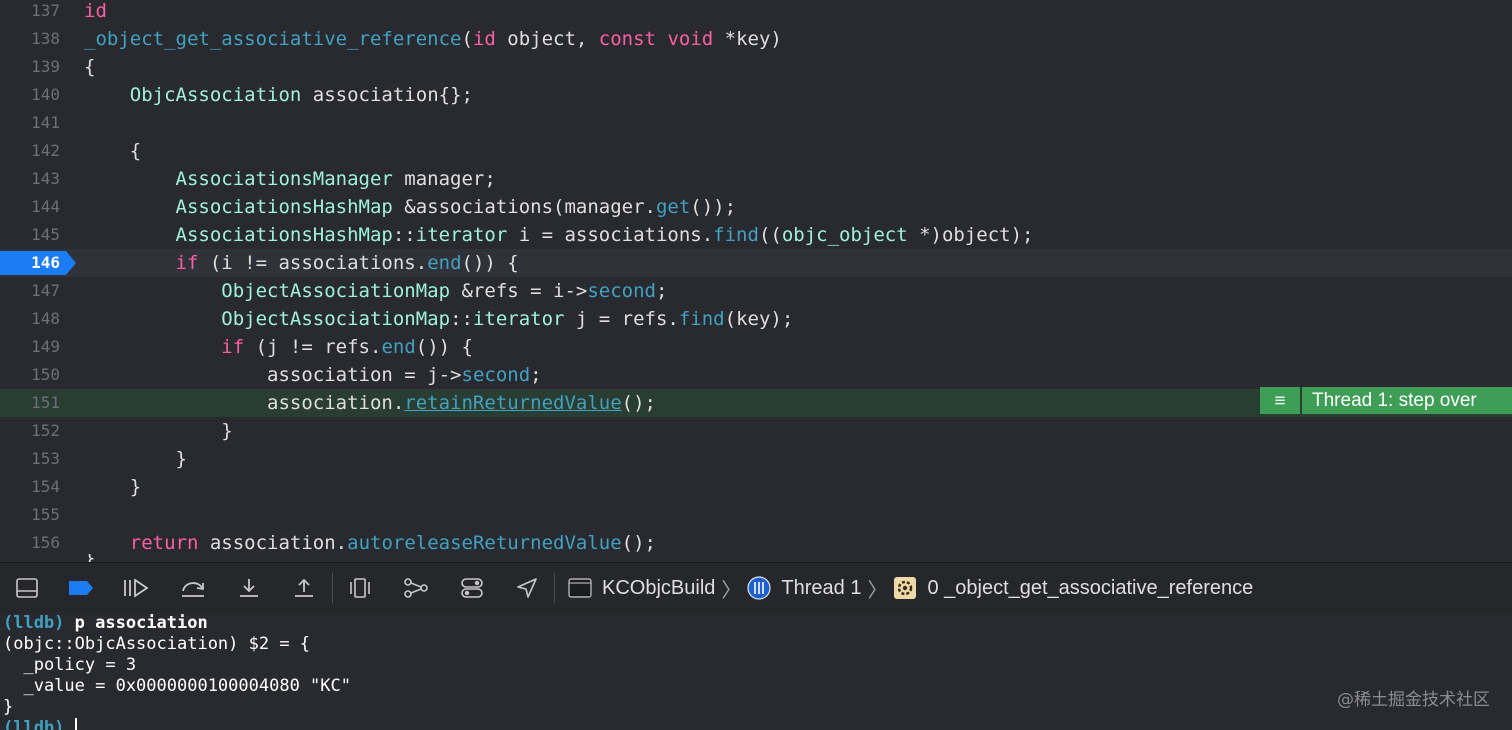 The width and height of the screenshot is (1512, 730). Describe the element at coordinates (756, 179) in the screenshot. I see `code-line: 143 AssociationsManager manager;` at that location.